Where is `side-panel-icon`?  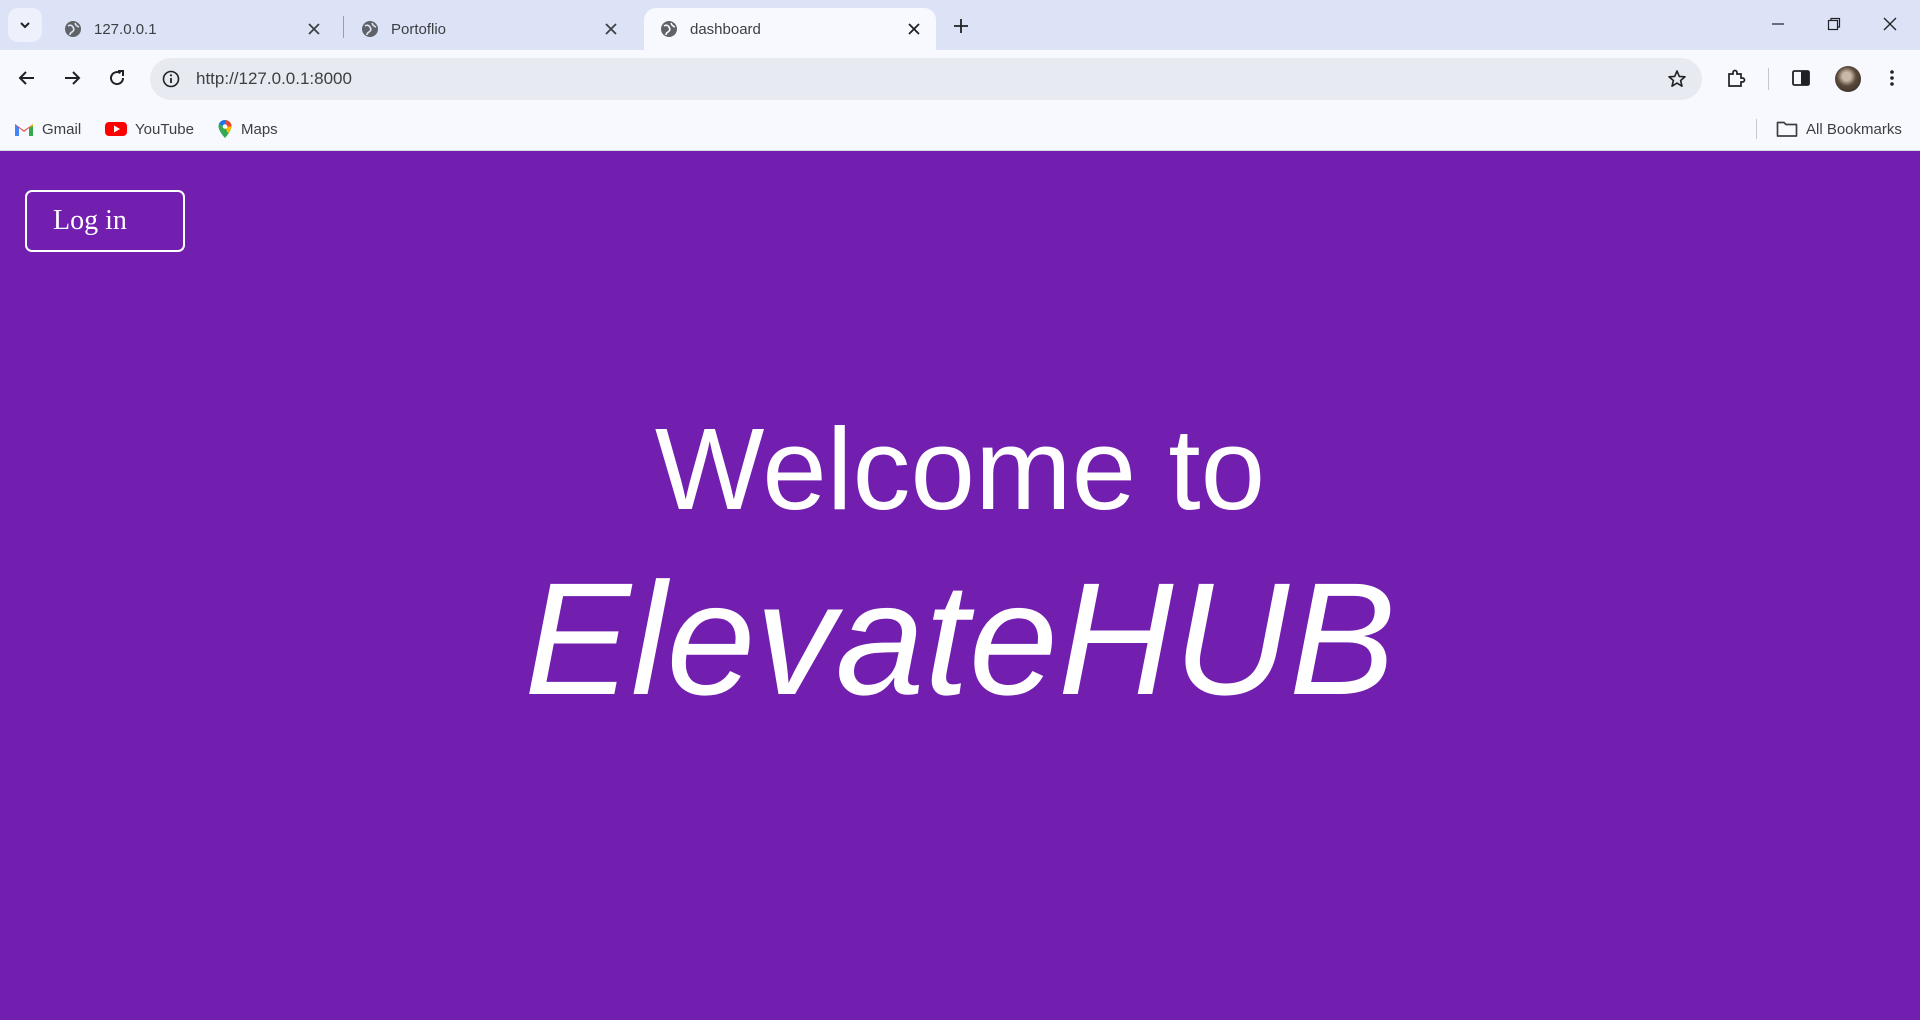
side-panel-icon is located at coordinates (1801, 78).